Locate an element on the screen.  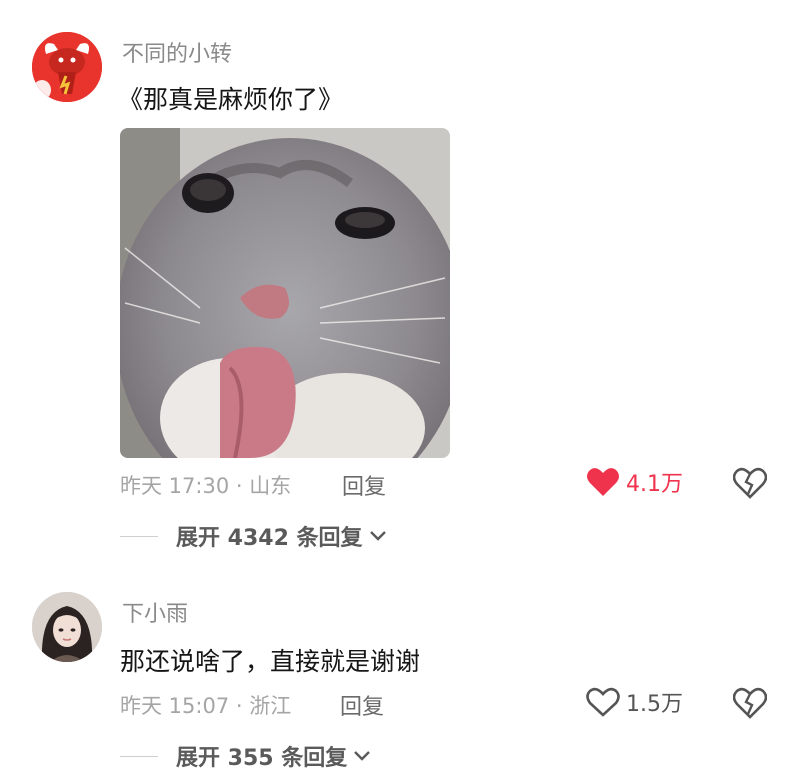
red-mascot-icon is located at coordinates (67, 67).